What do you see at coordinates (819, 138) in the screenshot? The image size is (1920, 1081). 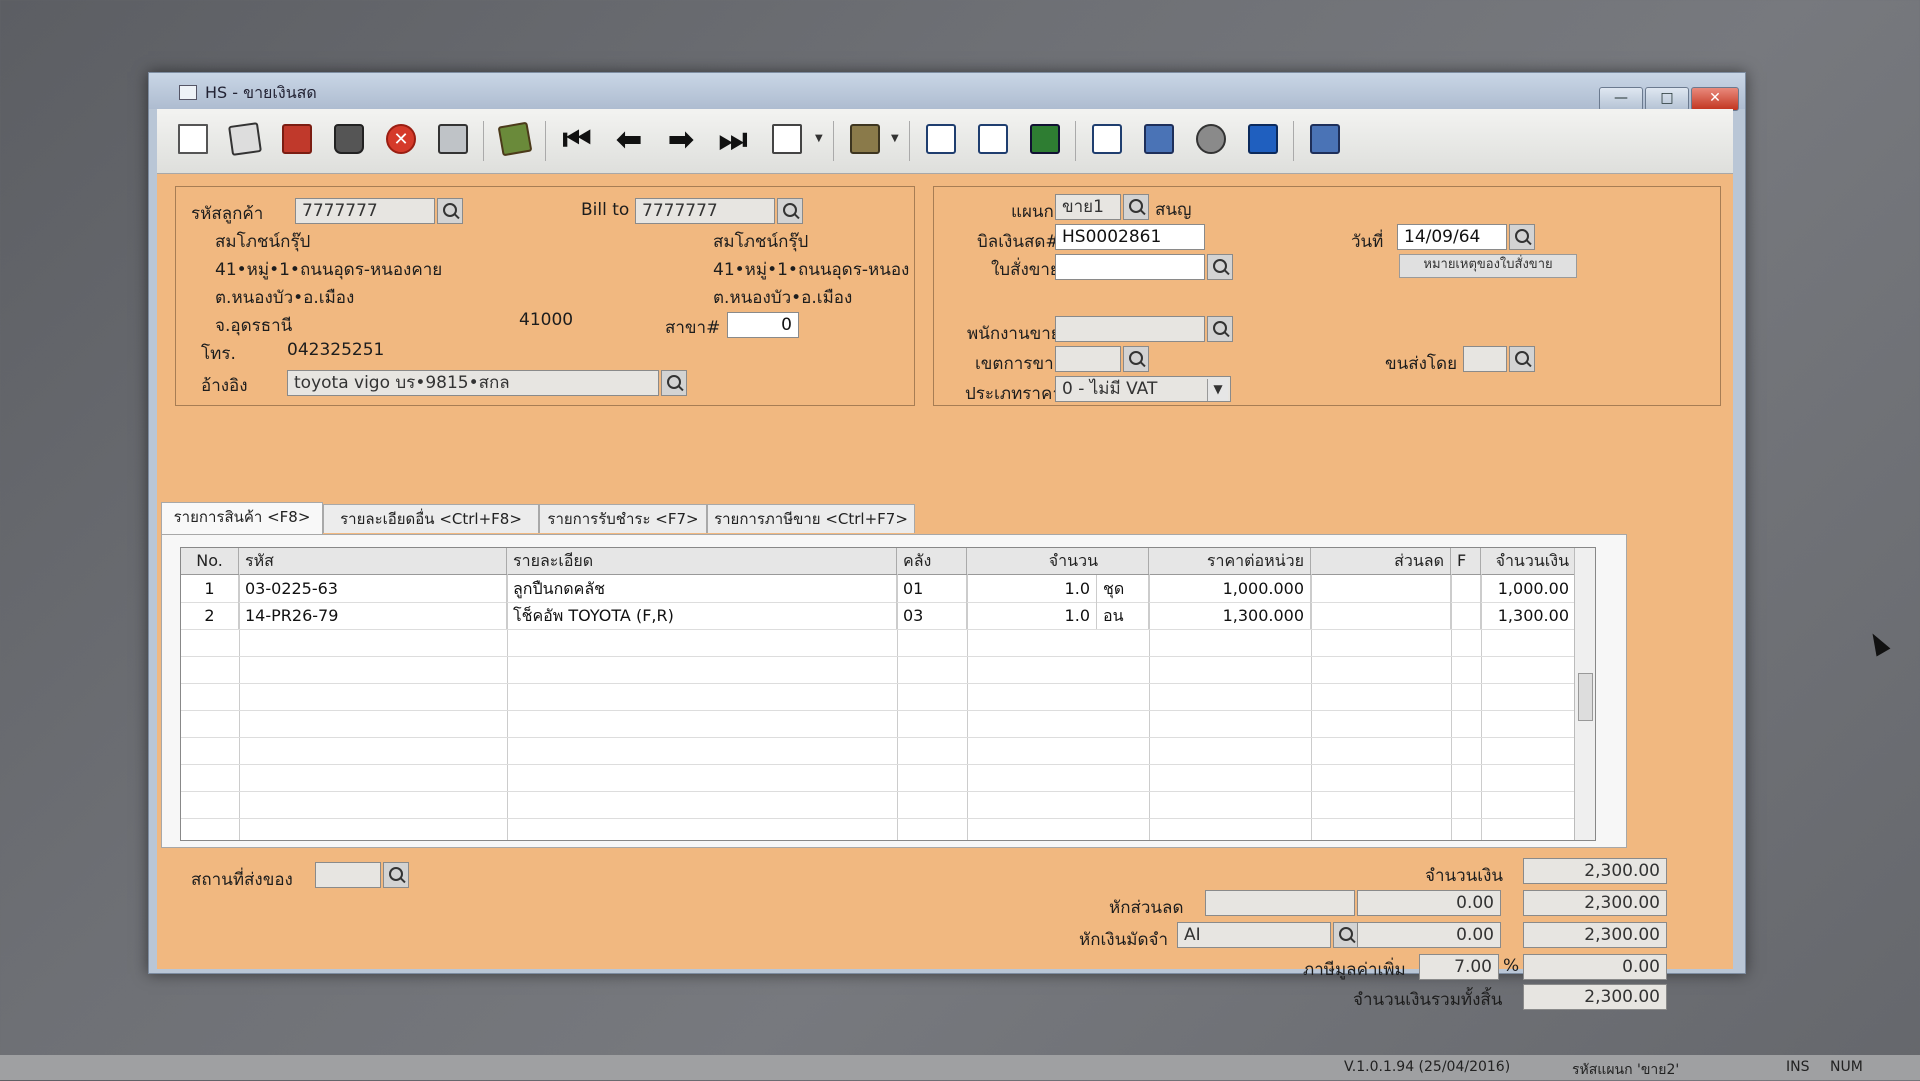 I see `find-dropdown-icon: ▼` at bounding box center [819, 138].